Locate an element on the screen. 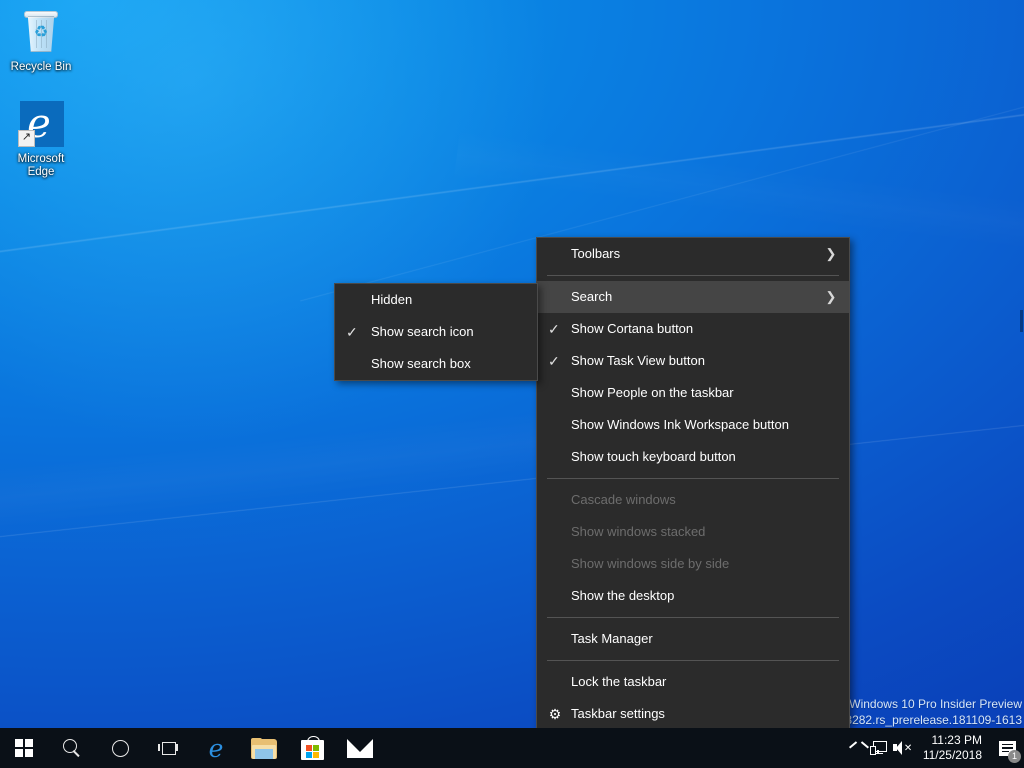 The height and width of the screenshot is (768, 1024). menu-item-show-cortana-button: ✓ Show Cortana button is located at coordinates (693, 329).